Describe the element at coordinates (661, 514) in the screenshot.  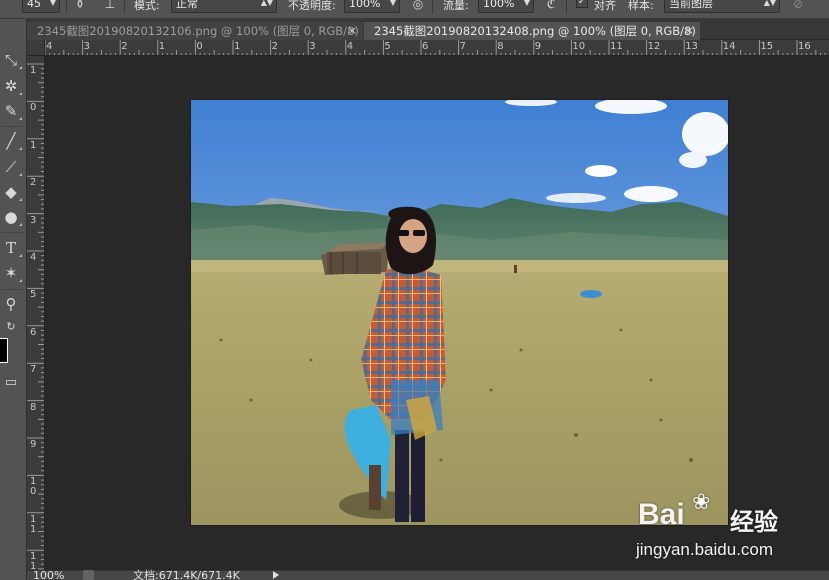
I see `watermark-brand: Bai` at that location.